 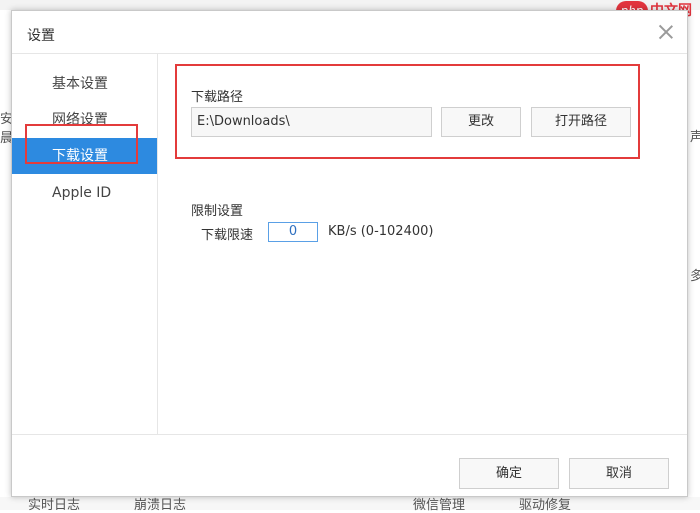 What do you see at coordinates (350, 505) in the screenshot?
I see `background-app-bottom: 实时日志 崩溃日志 微信管理 驱动修复` at bounding box center [350, 505].